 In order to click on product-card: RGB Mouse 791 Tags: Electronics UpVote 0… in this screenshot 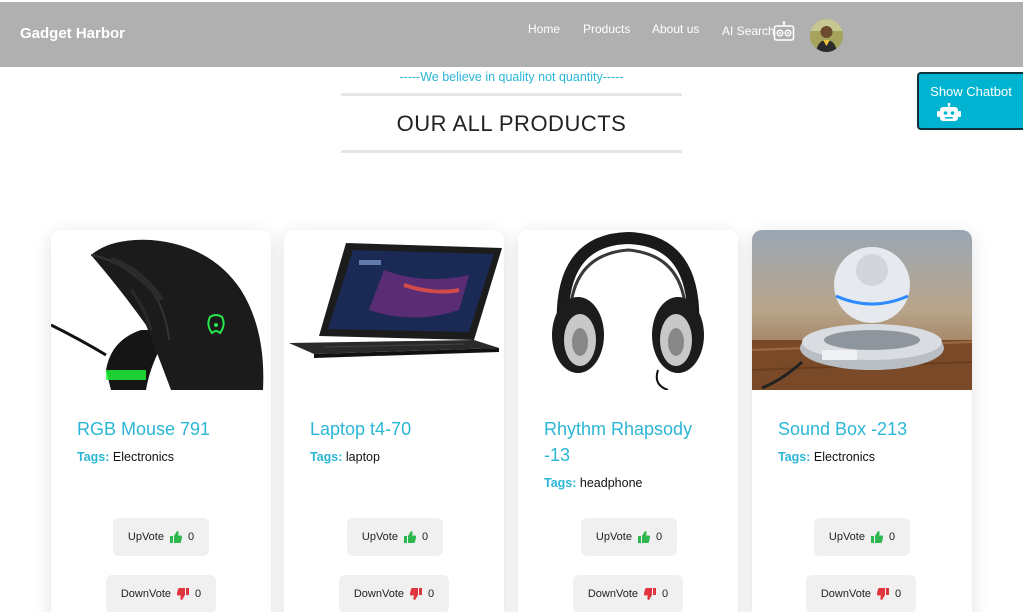, I will do `click(161, 421)`.